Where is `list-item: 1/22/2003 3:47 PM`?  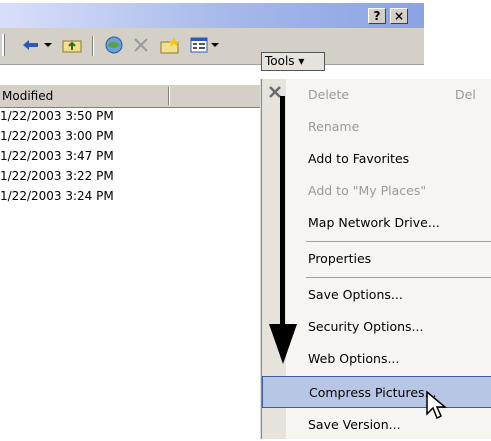 list-item: 1/22/2003 3:47 PM is located at coordinates (130, 156).